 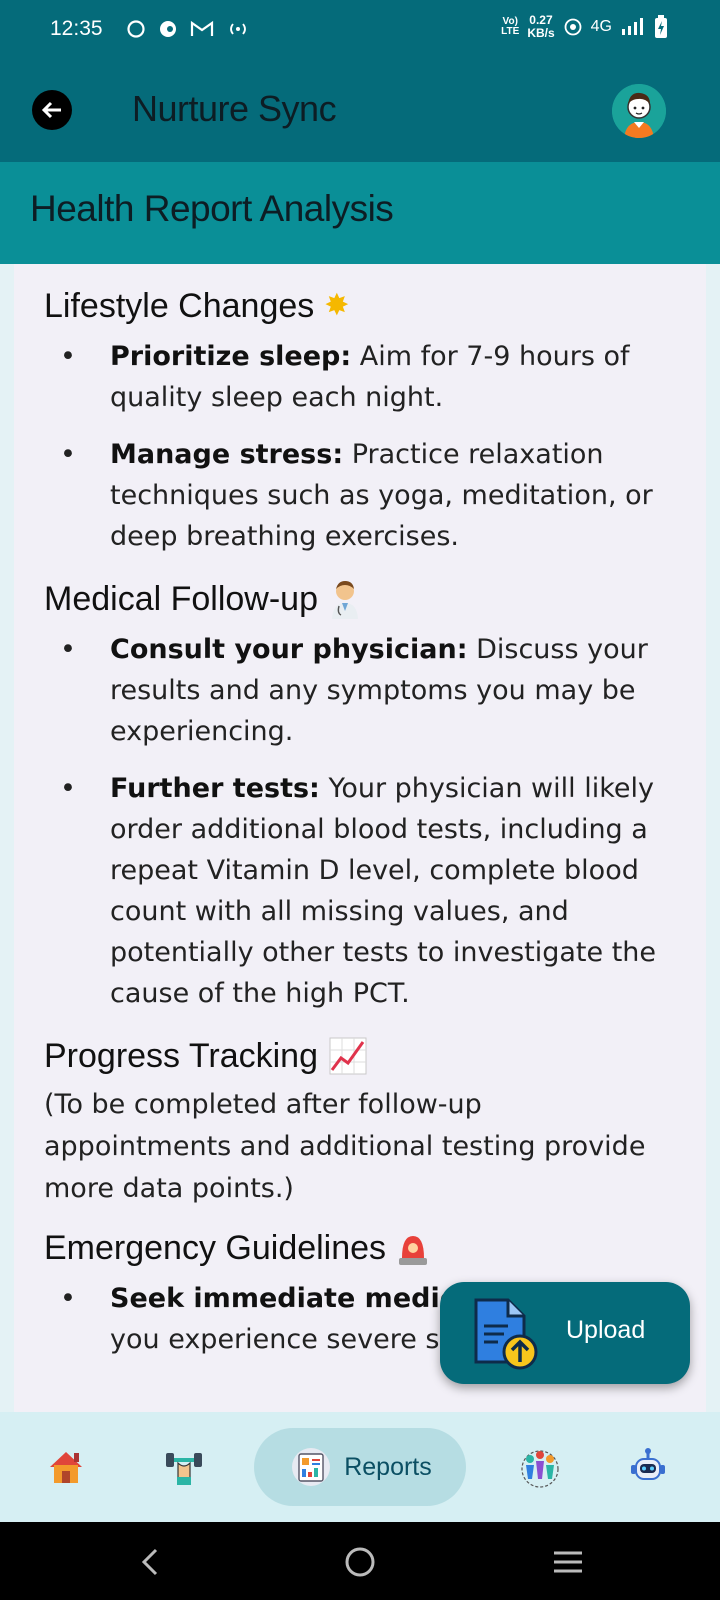 I want to click on whatsapp-icon, so click(x=136, y=29).